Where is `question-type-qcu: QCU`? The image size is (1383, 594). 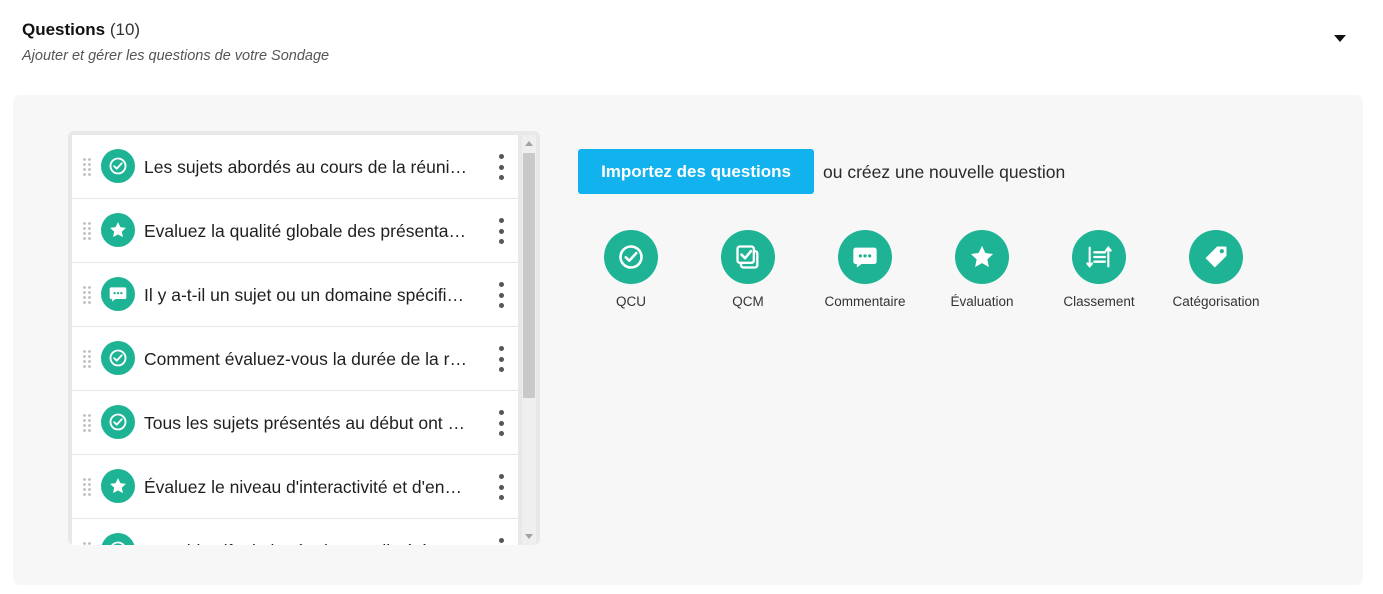 question-type-qcu: QCU is located at coordinates (631, 269).